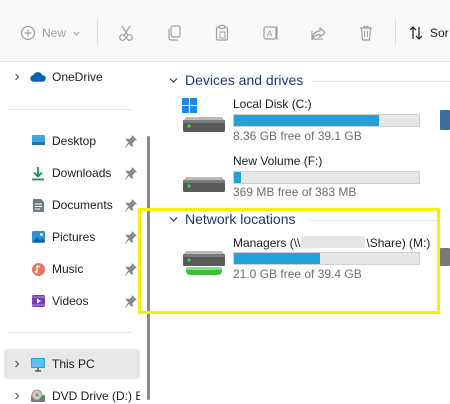  I want to click on copy-icon, so click(174, 33).